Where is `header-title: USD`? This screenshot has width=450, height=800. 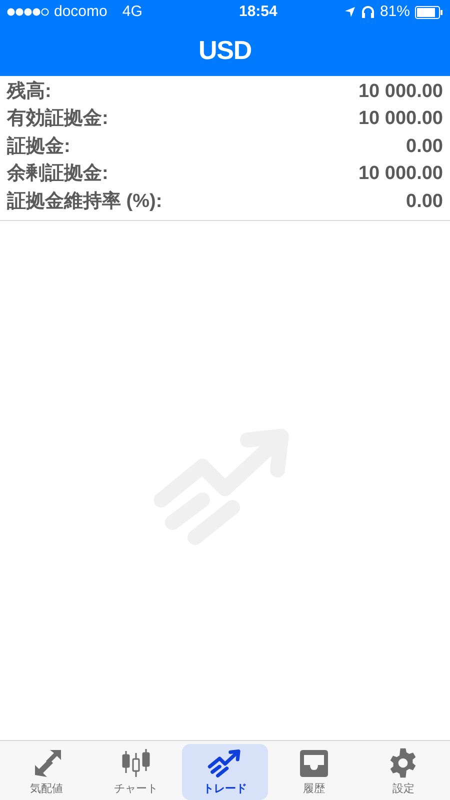 header-title: USD is located at coordinates (225, 50).